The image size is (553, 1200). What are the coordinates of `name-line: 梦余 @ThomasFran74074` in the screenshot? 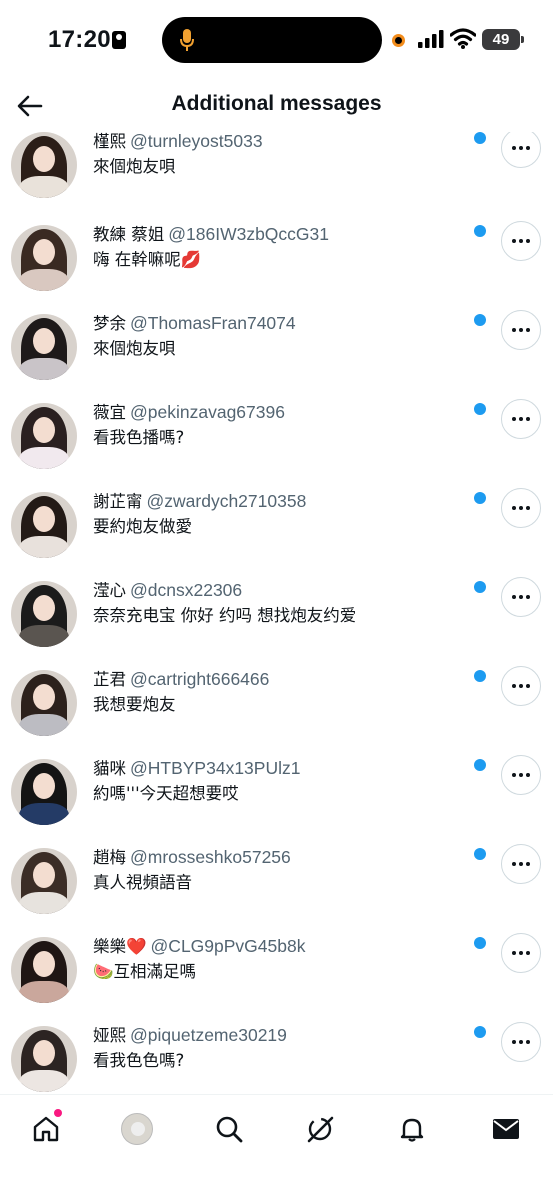 It's located at (194, 322).